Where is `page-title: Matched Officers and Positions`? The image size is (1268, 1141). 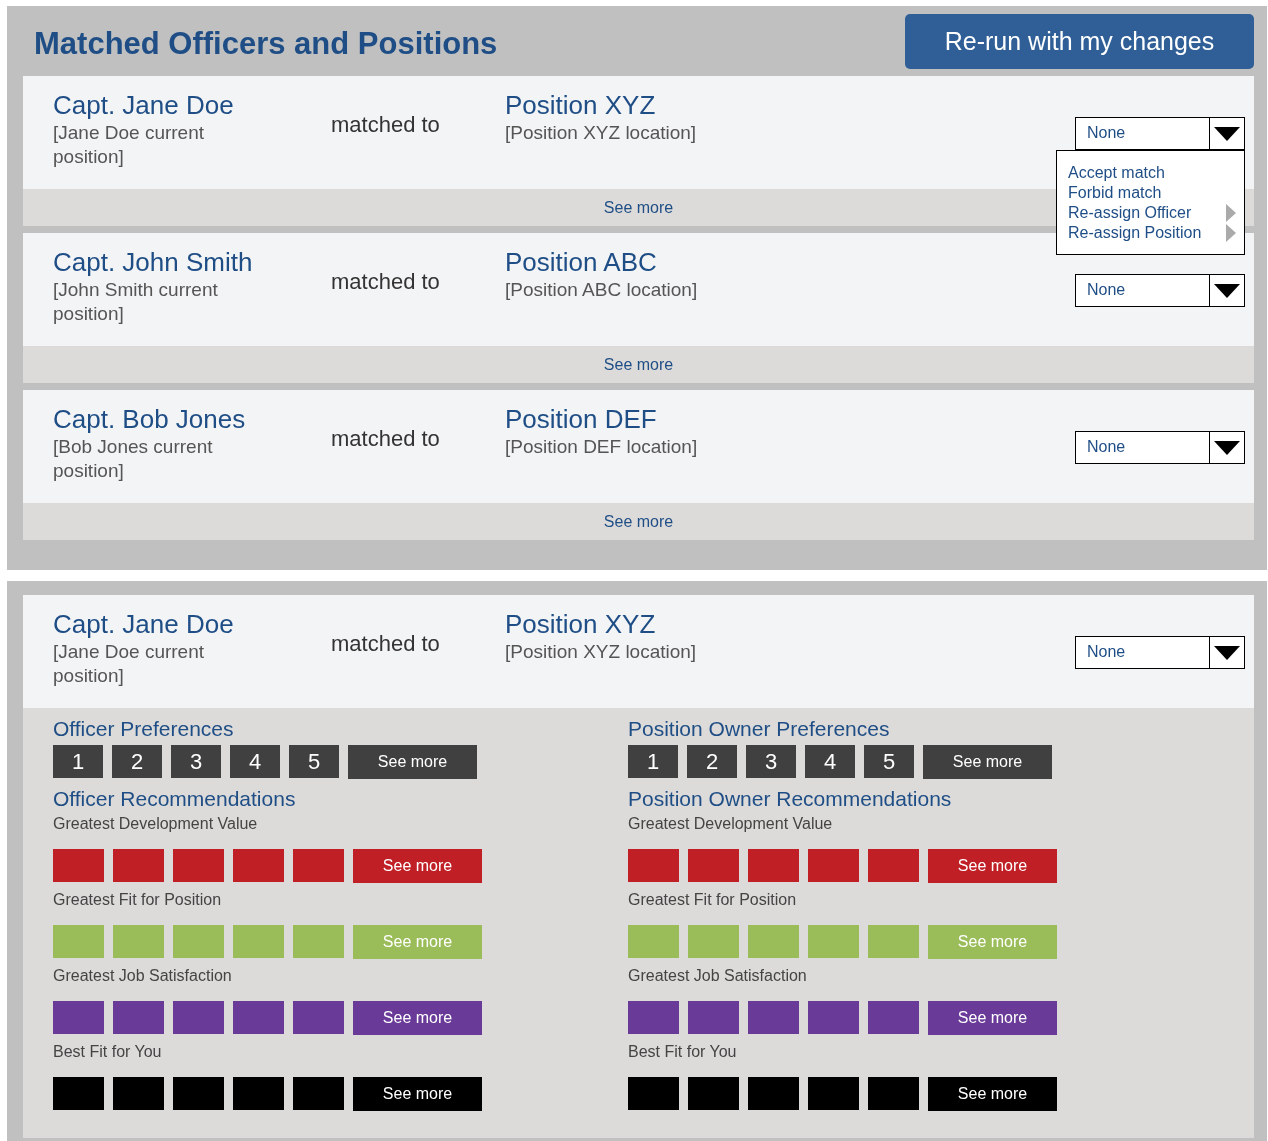
page-title: Matched Officers and Positions is located at coordinates (266, 44).